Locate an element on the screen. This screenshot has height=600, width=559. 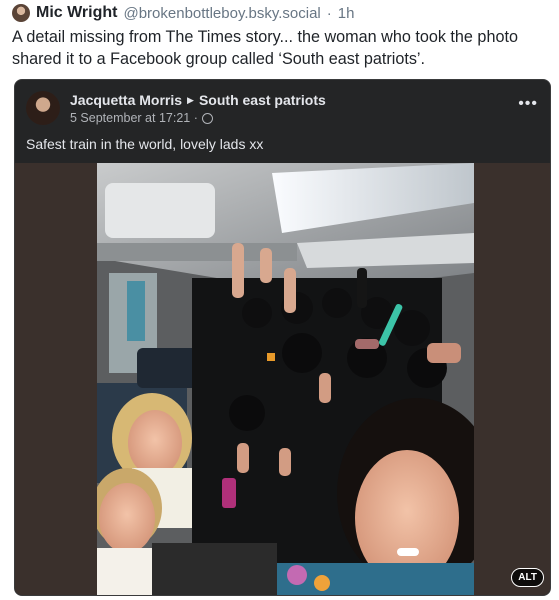
globe-icon is located at coordinates (207, 118).